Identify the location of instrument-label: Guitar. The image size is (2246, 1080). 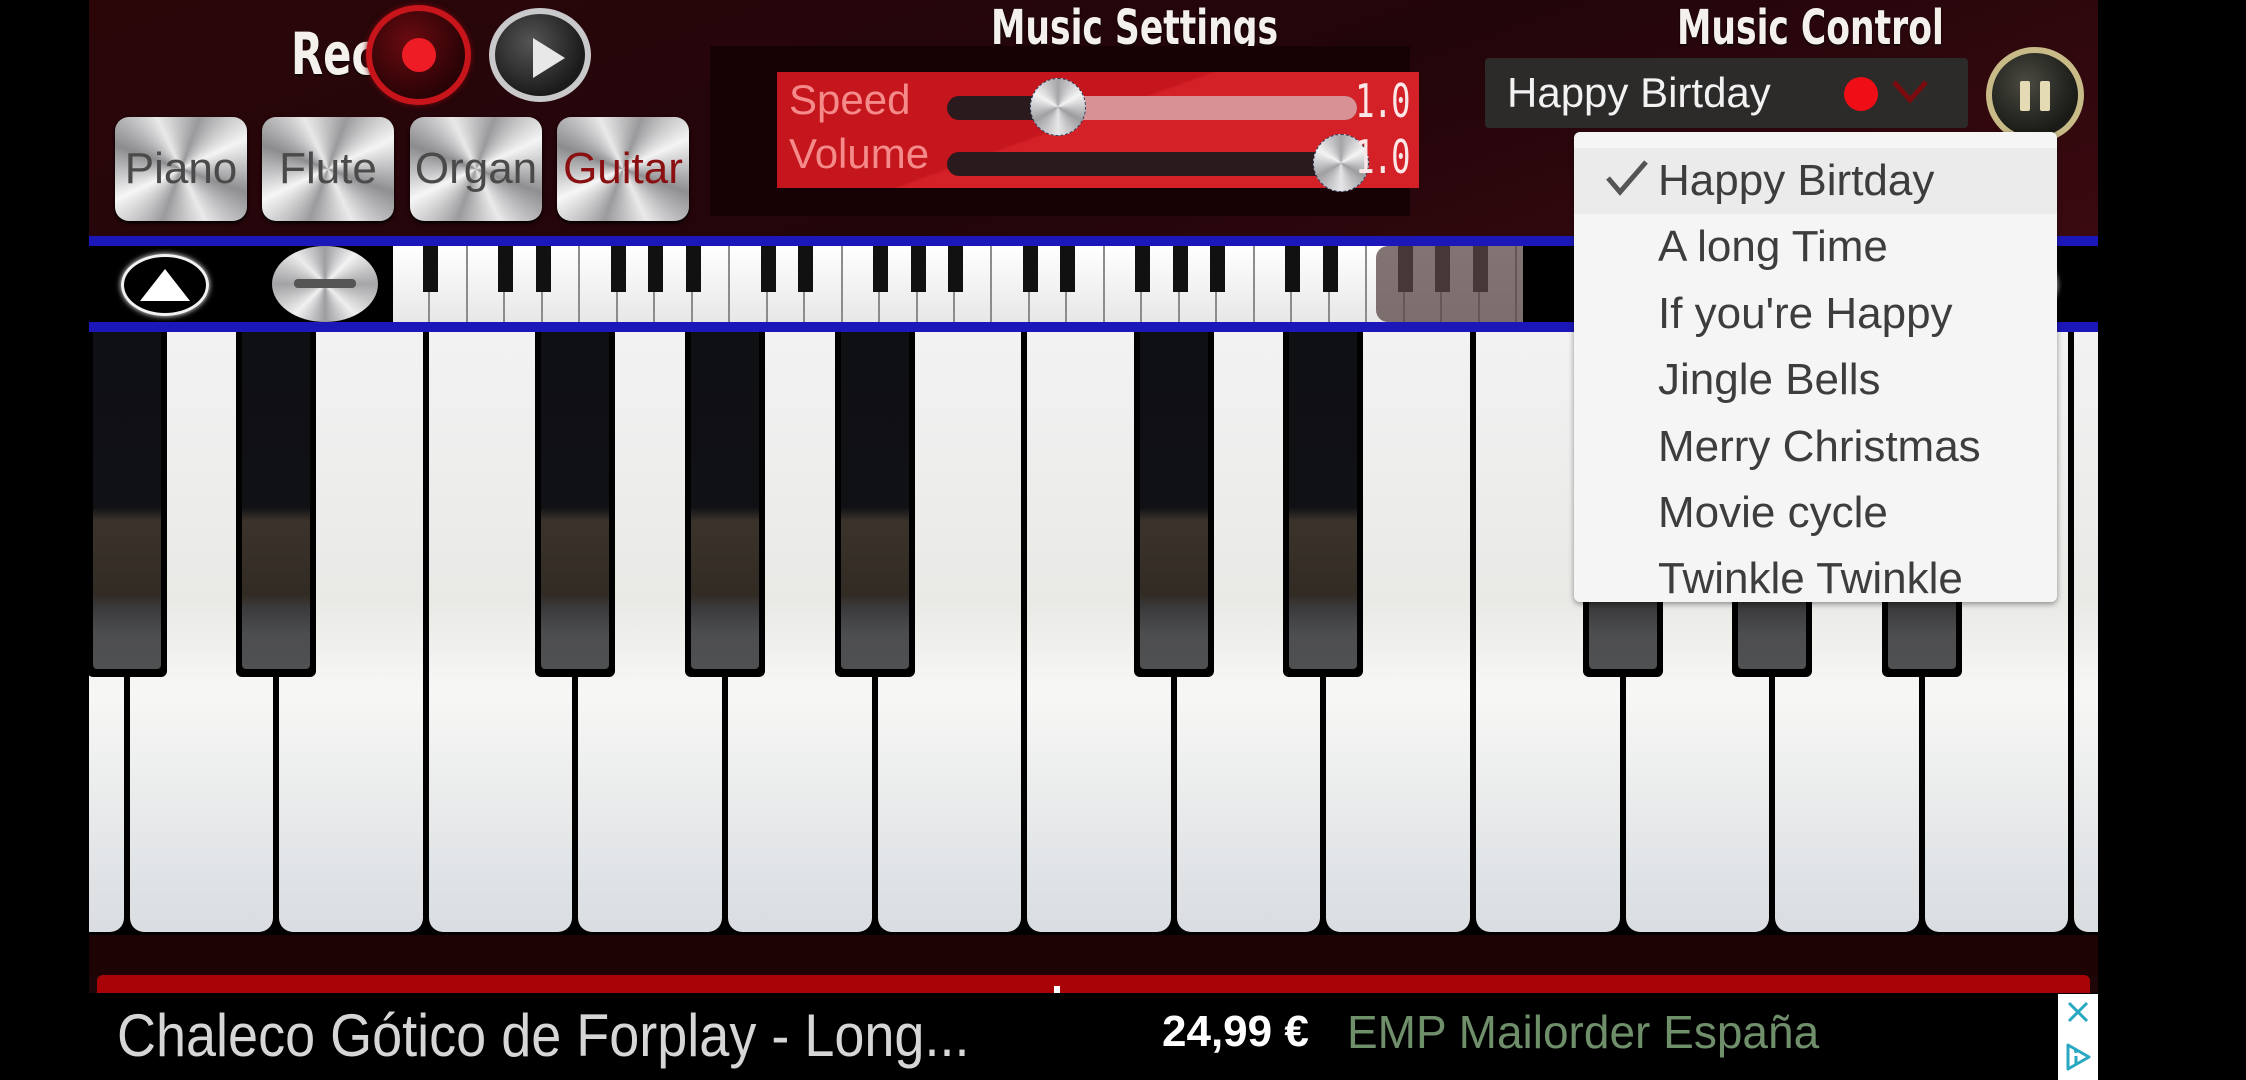
(623, 168).